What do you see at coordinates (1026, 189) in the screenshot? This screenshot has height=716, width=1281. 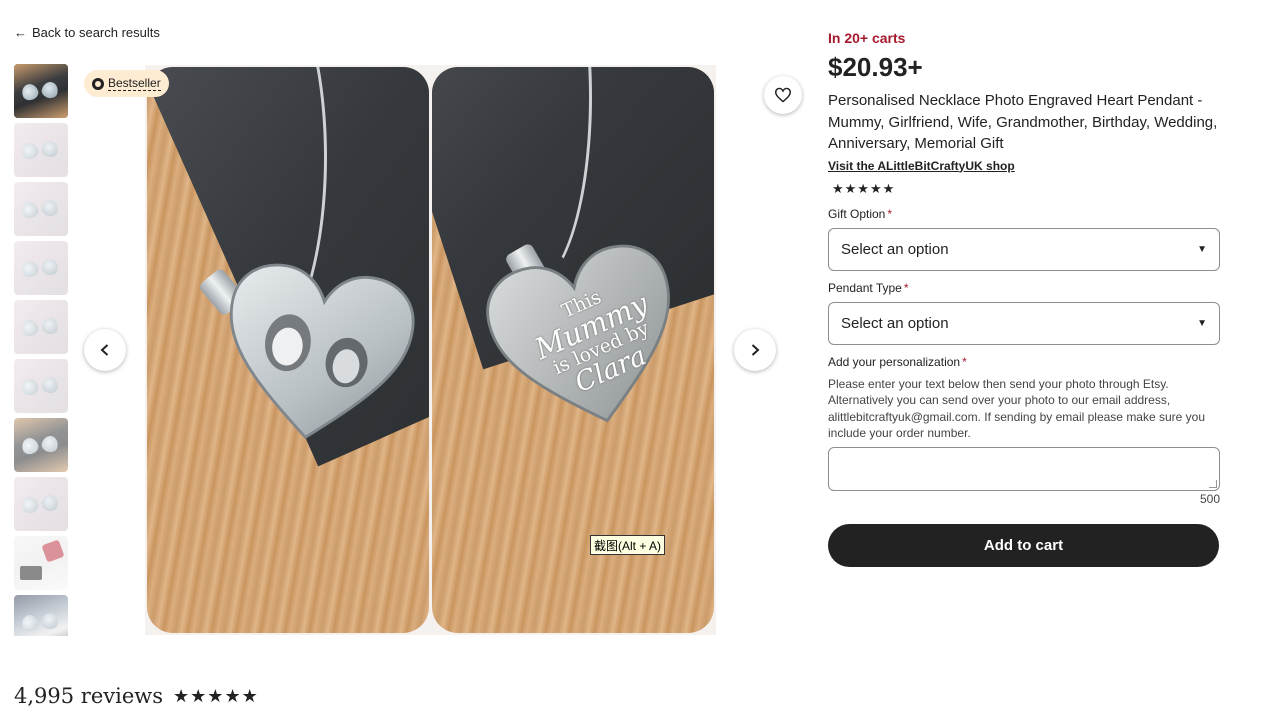 I see `shop-rating-stars: ★★★★★` at bounding box center [1026, 189].